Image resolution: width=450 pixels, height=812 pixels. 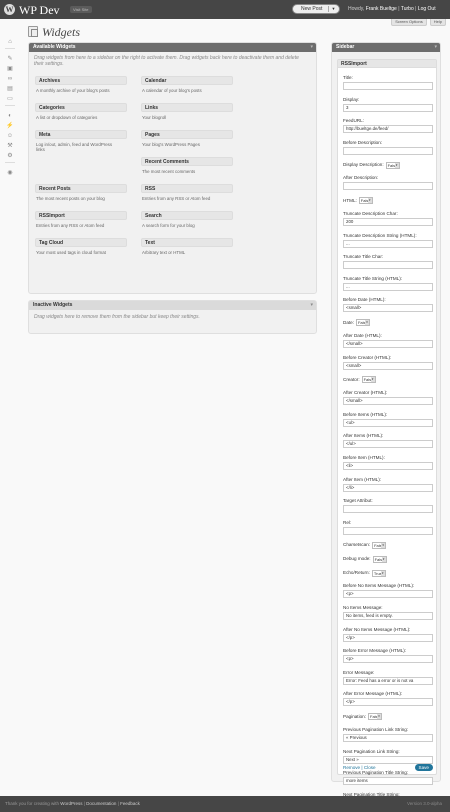 What do you see at coordinates (388, 637) in the screenshot?
I see `field-input: </p>` at bounding box center [388, 637].